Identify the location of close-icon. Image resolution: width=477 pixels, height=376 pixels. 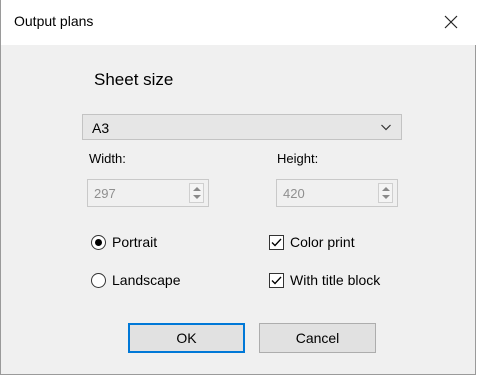
(451, 22).